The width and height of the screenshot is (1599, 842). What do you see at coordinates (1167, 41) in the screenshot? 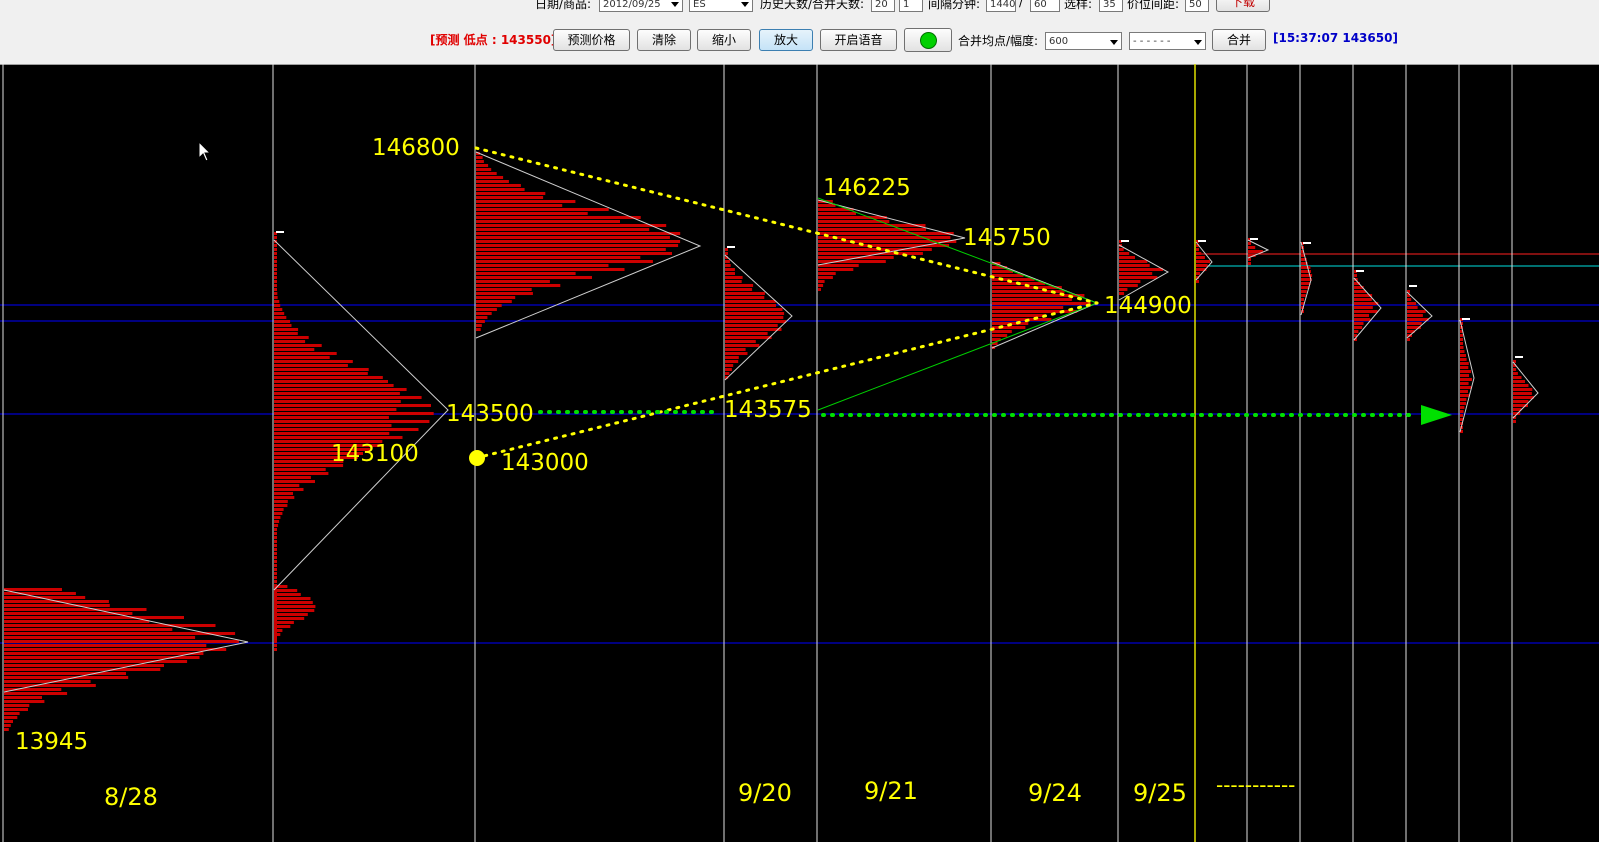
I see `line-style-select: - - - - - -` at bounding box center [1167, 41].